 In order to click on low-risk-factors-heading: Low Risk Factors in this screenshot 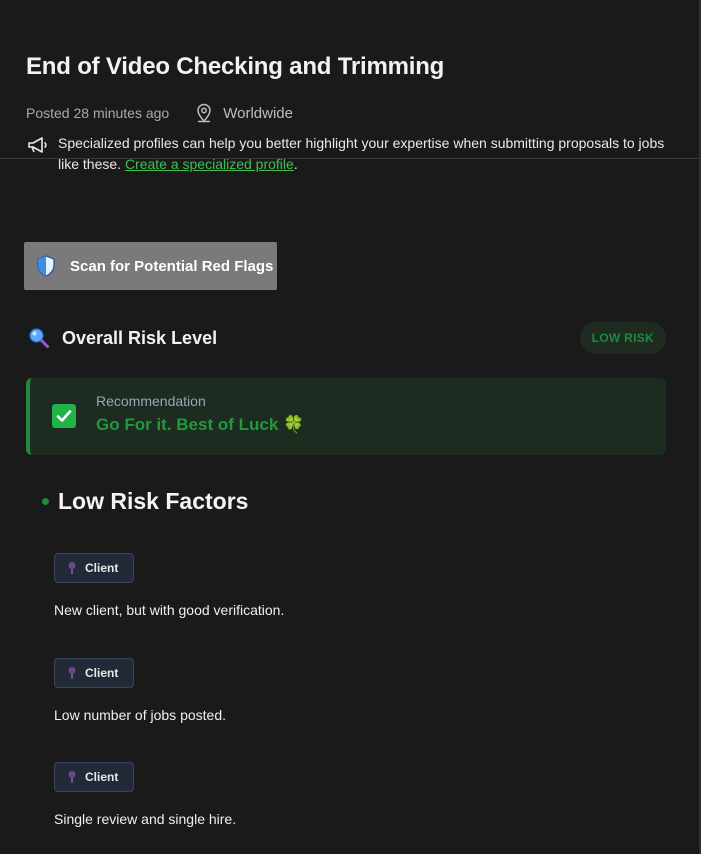, I will do `click(145, 501)`.